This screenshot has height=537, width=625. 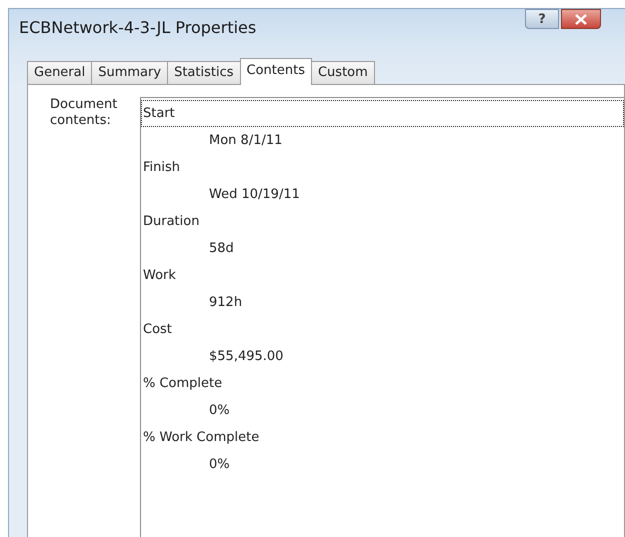 I want to click on tab: Summary, so click(x=129, y=72).